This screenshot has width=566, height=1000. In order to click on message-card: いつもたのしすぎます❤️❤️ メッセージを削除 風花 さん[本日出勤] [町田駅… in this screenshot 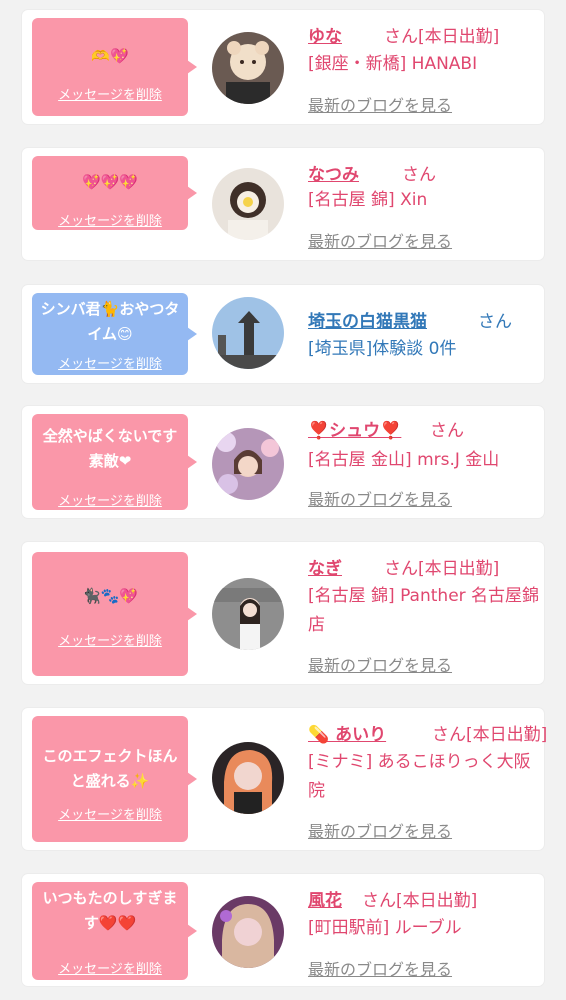, I will do `click(283, 930)`.